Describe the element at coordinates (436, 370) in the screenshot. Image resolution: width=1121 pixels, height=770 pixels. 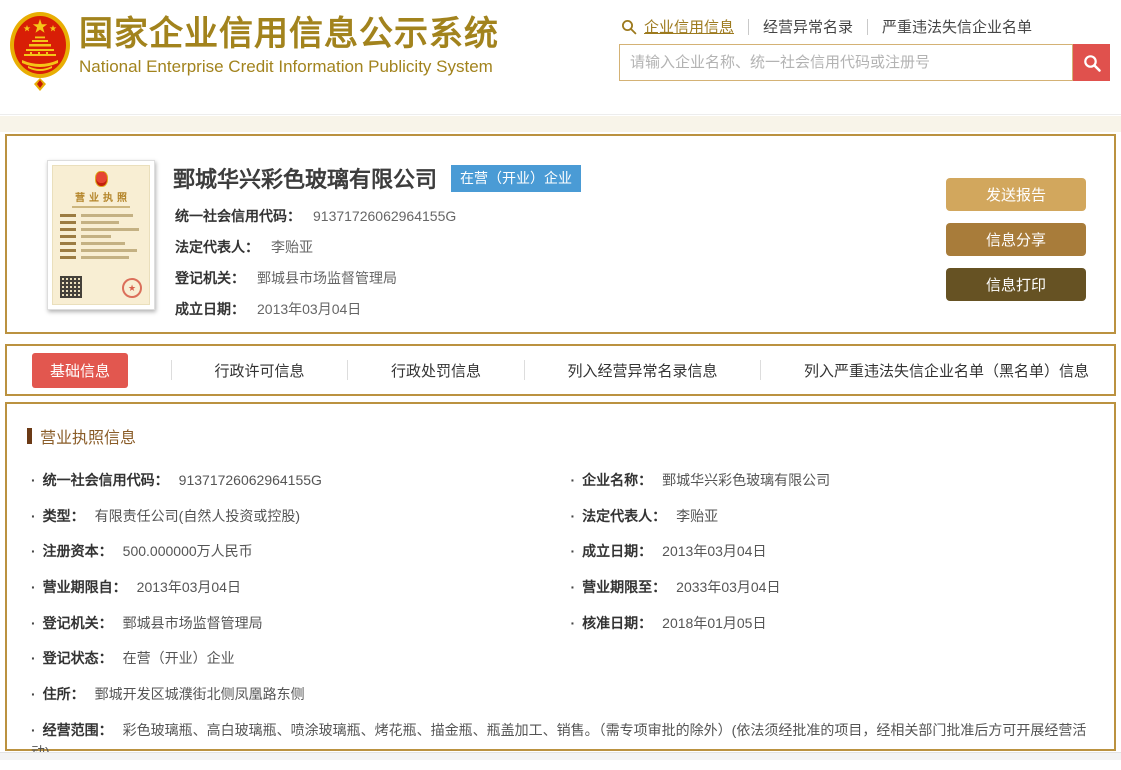
I see `tab-administrative-penalty: 行政处罚信息` at that location.